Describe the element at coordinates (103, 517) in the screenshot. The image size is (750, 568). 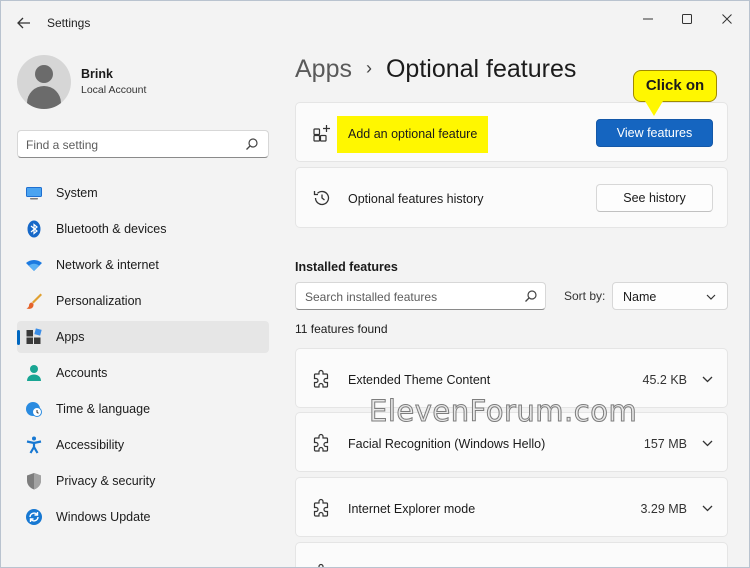
I see `sidebar-item-label: Windows Update` at that location.